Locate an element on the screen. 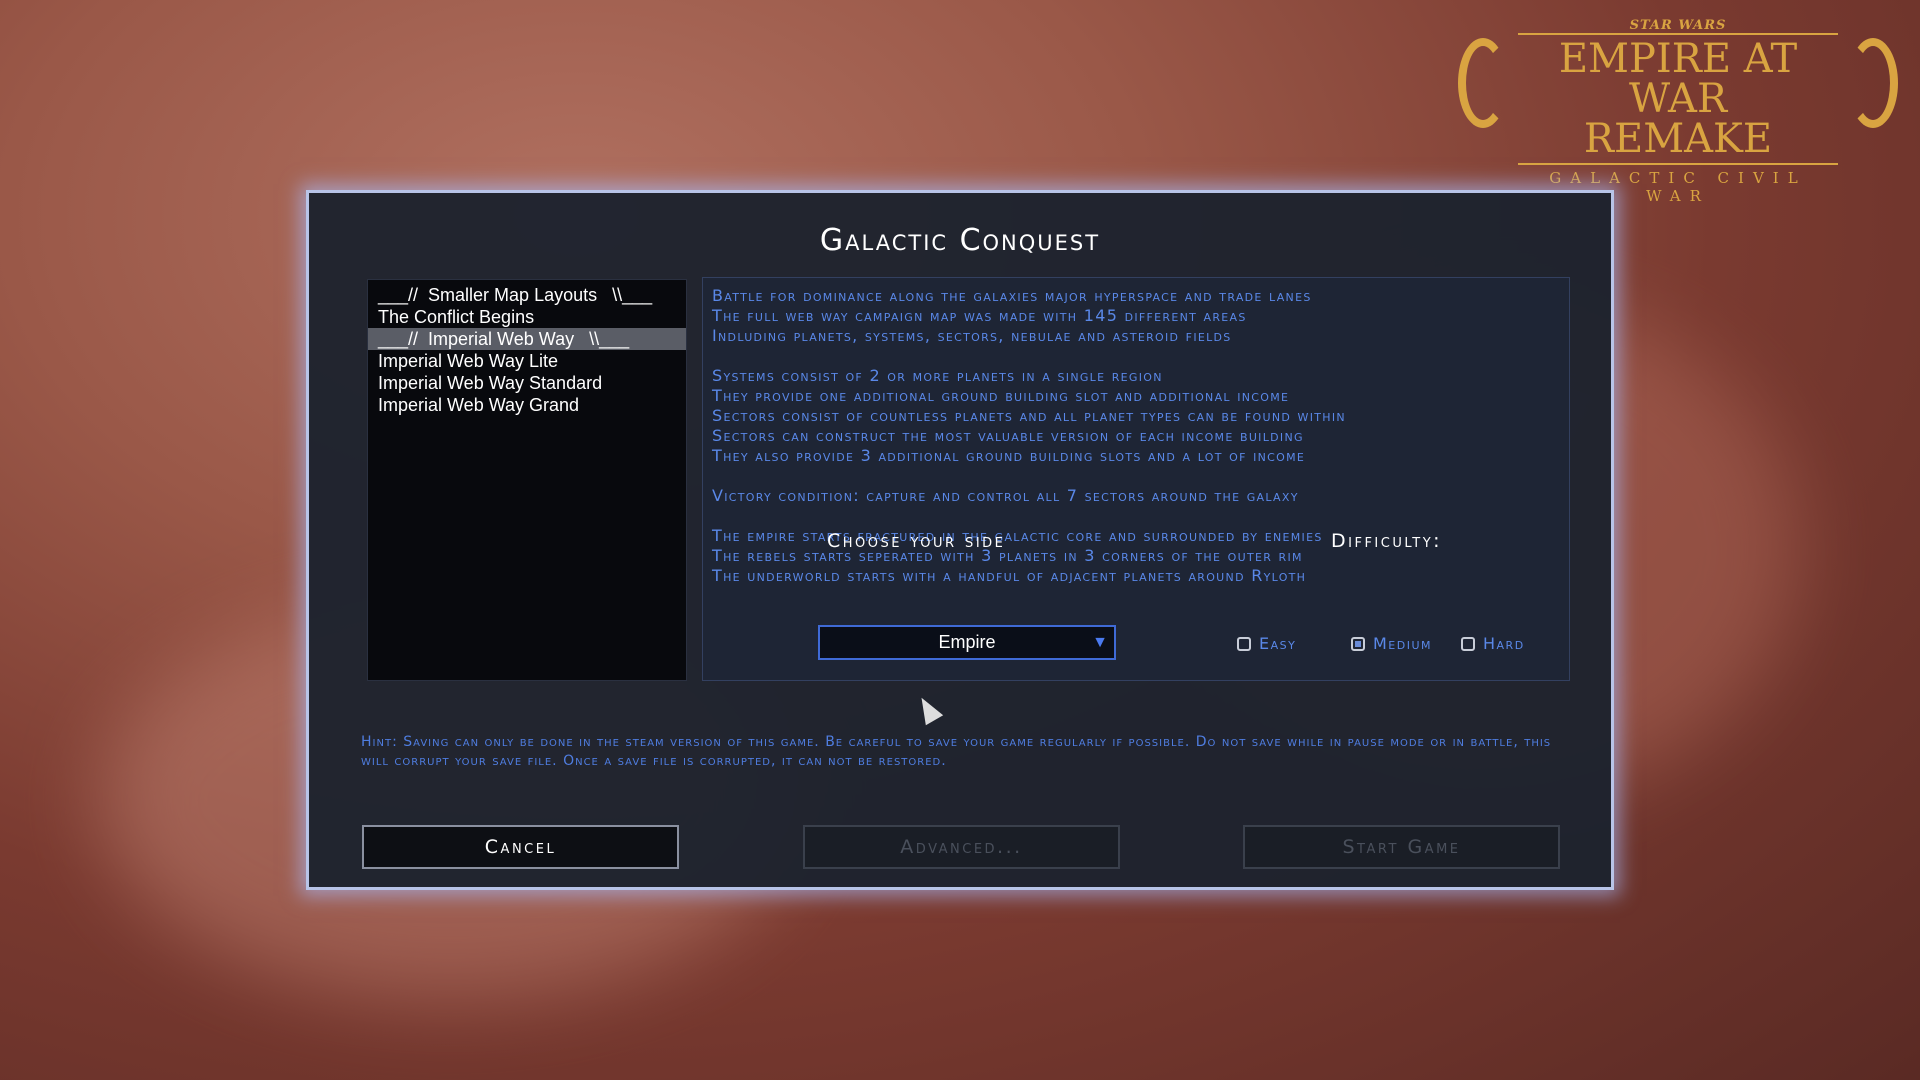  start-game-button: Start Game is located at coordinates (1401, 847).